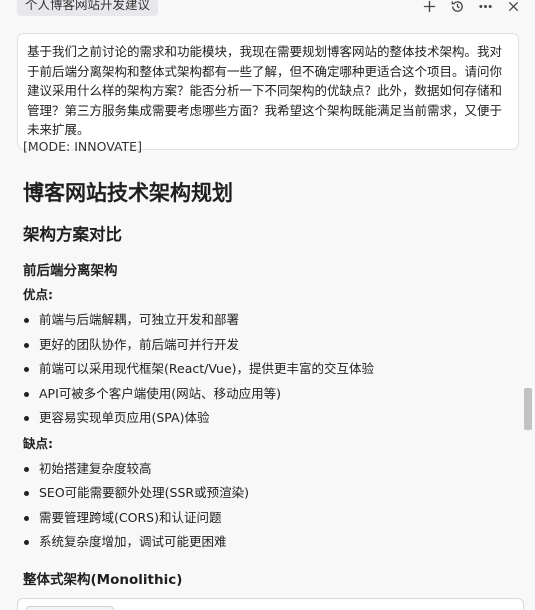  I want to click on list-item: 初始搭建复杂度较高, so click(268, 469).